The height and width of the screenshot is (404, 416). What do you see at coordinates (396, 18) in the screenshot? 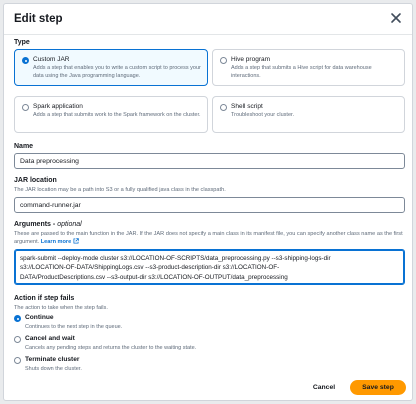
I see `close-icon` at bounding box center [396, 18].